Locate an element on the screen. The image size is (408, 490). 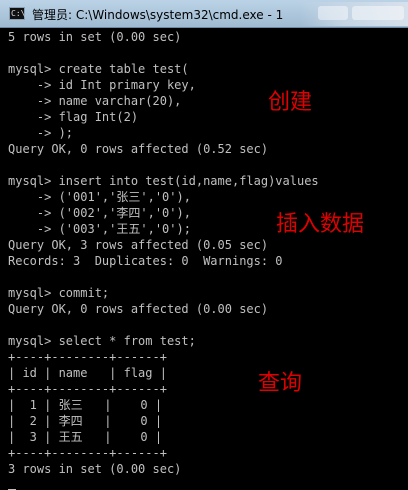
console-line: Records: 3 Duplicates: 0 Warnings: 0 is located at coordinates (145, 261).